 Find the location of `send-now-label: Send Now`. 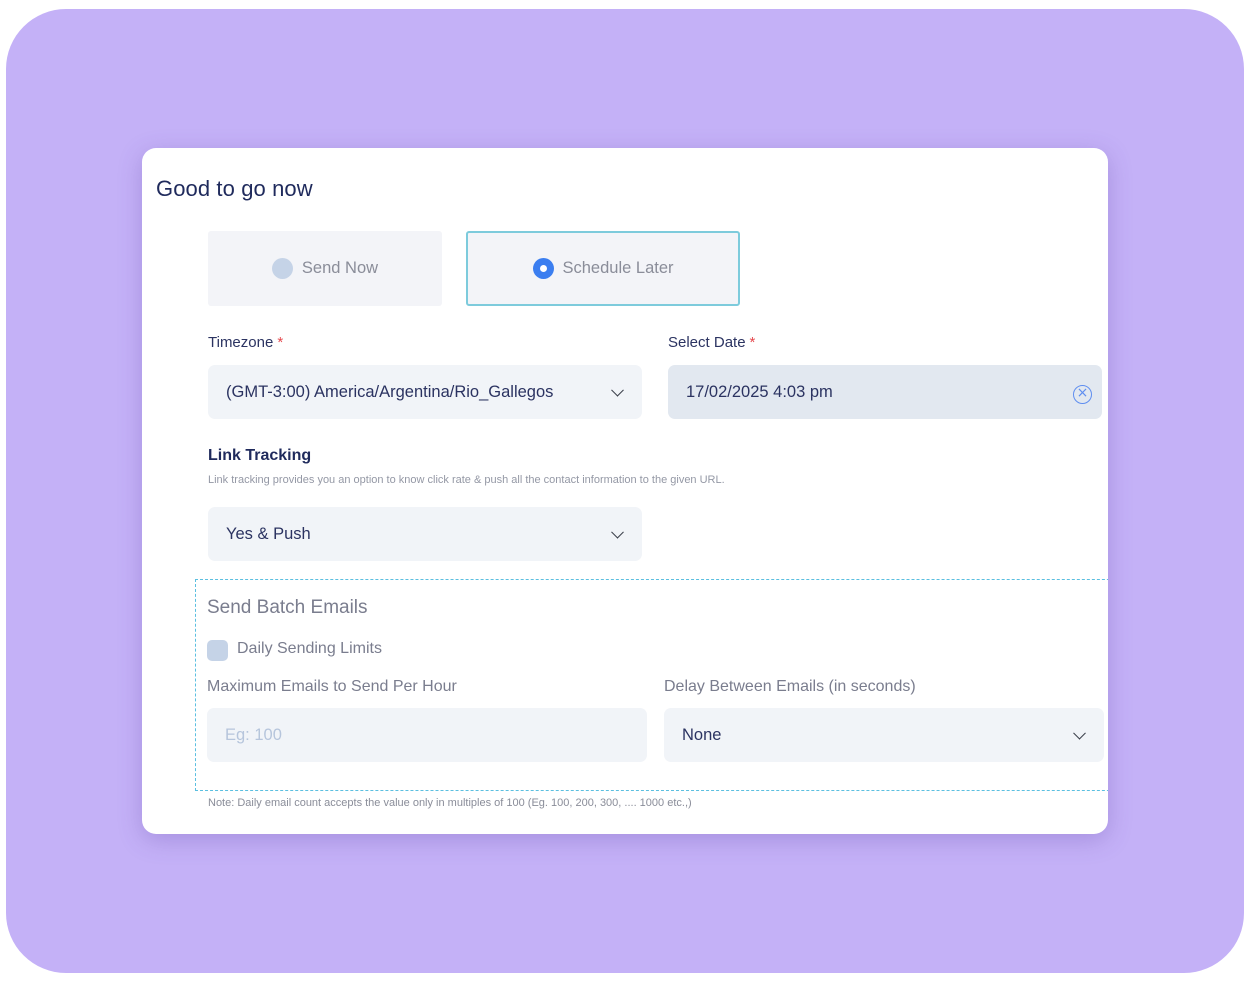

send-now-label: Send Now is located at coordinates (340, 268).